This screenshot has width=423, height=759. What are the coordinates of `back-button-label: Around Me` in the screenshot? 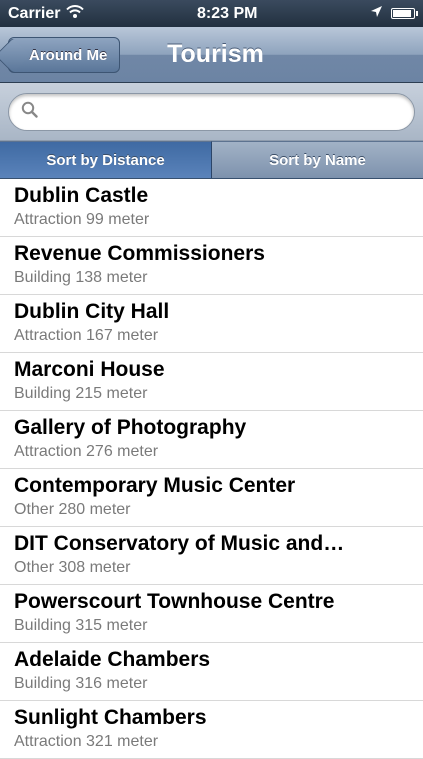 It's located at (68, 55).